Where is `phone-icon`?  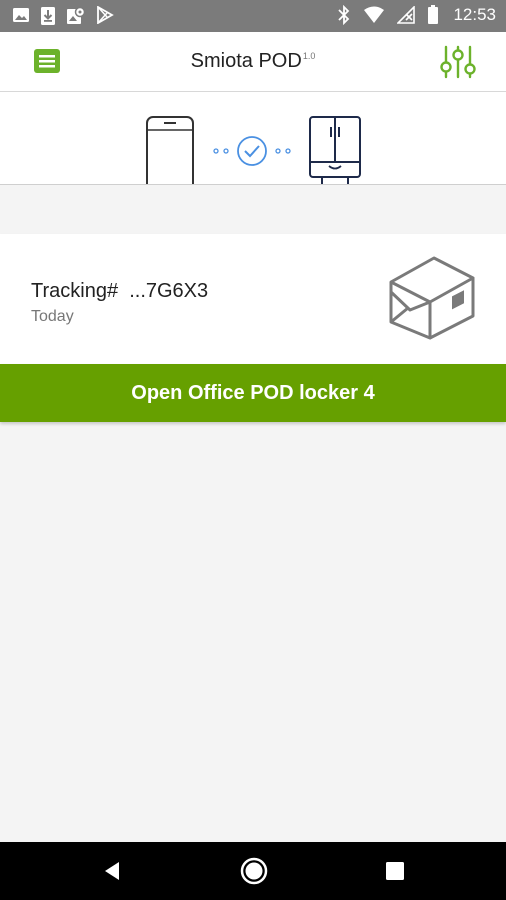
phone-icon is located at coordinates (170, 150).